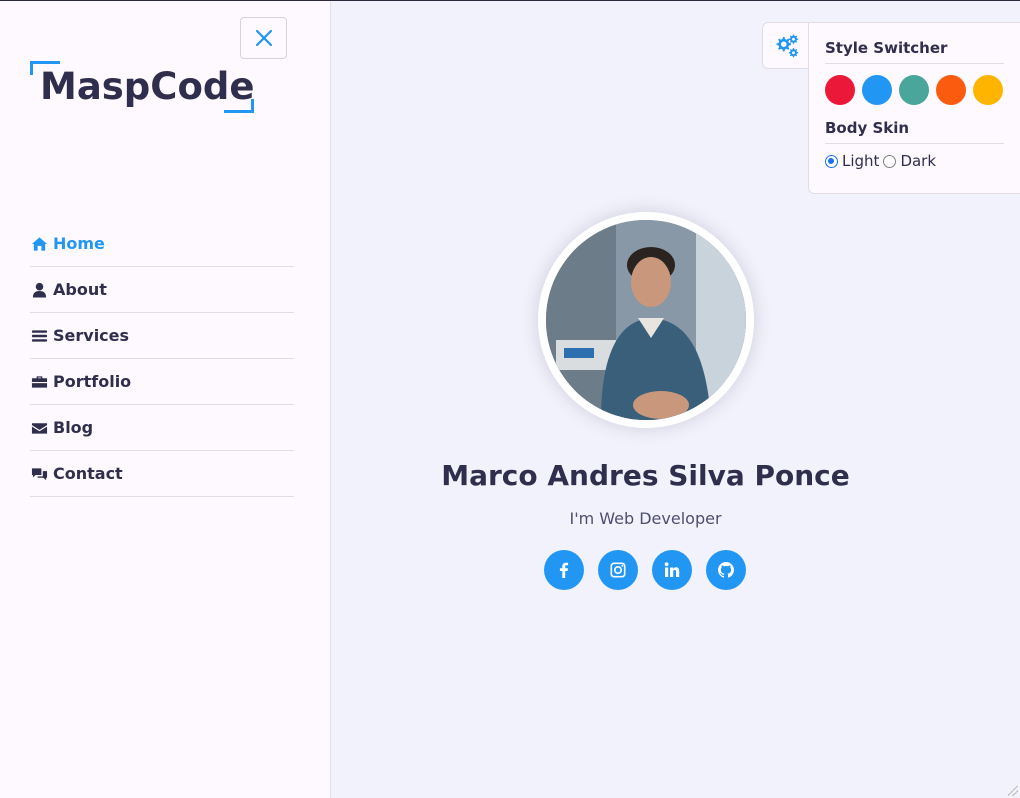 The height and width of the screenshot is (798, 1020). I want to click on profile-avatar, so click(646, 320).